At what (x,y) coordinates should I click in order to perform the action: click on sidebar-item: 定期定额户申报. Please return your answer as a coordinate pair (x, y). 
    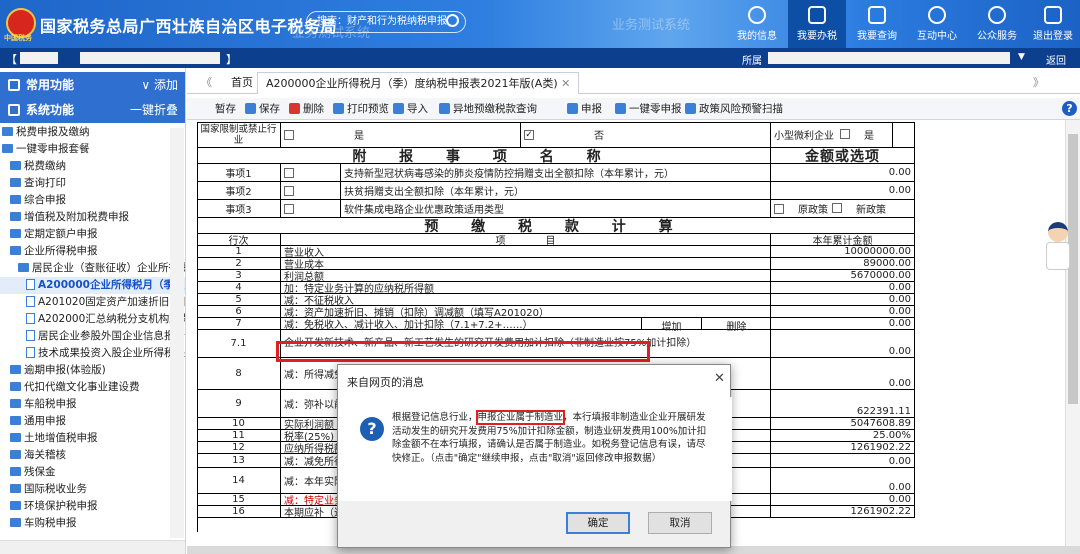
    Looking at the image, I should click on (92, 234).